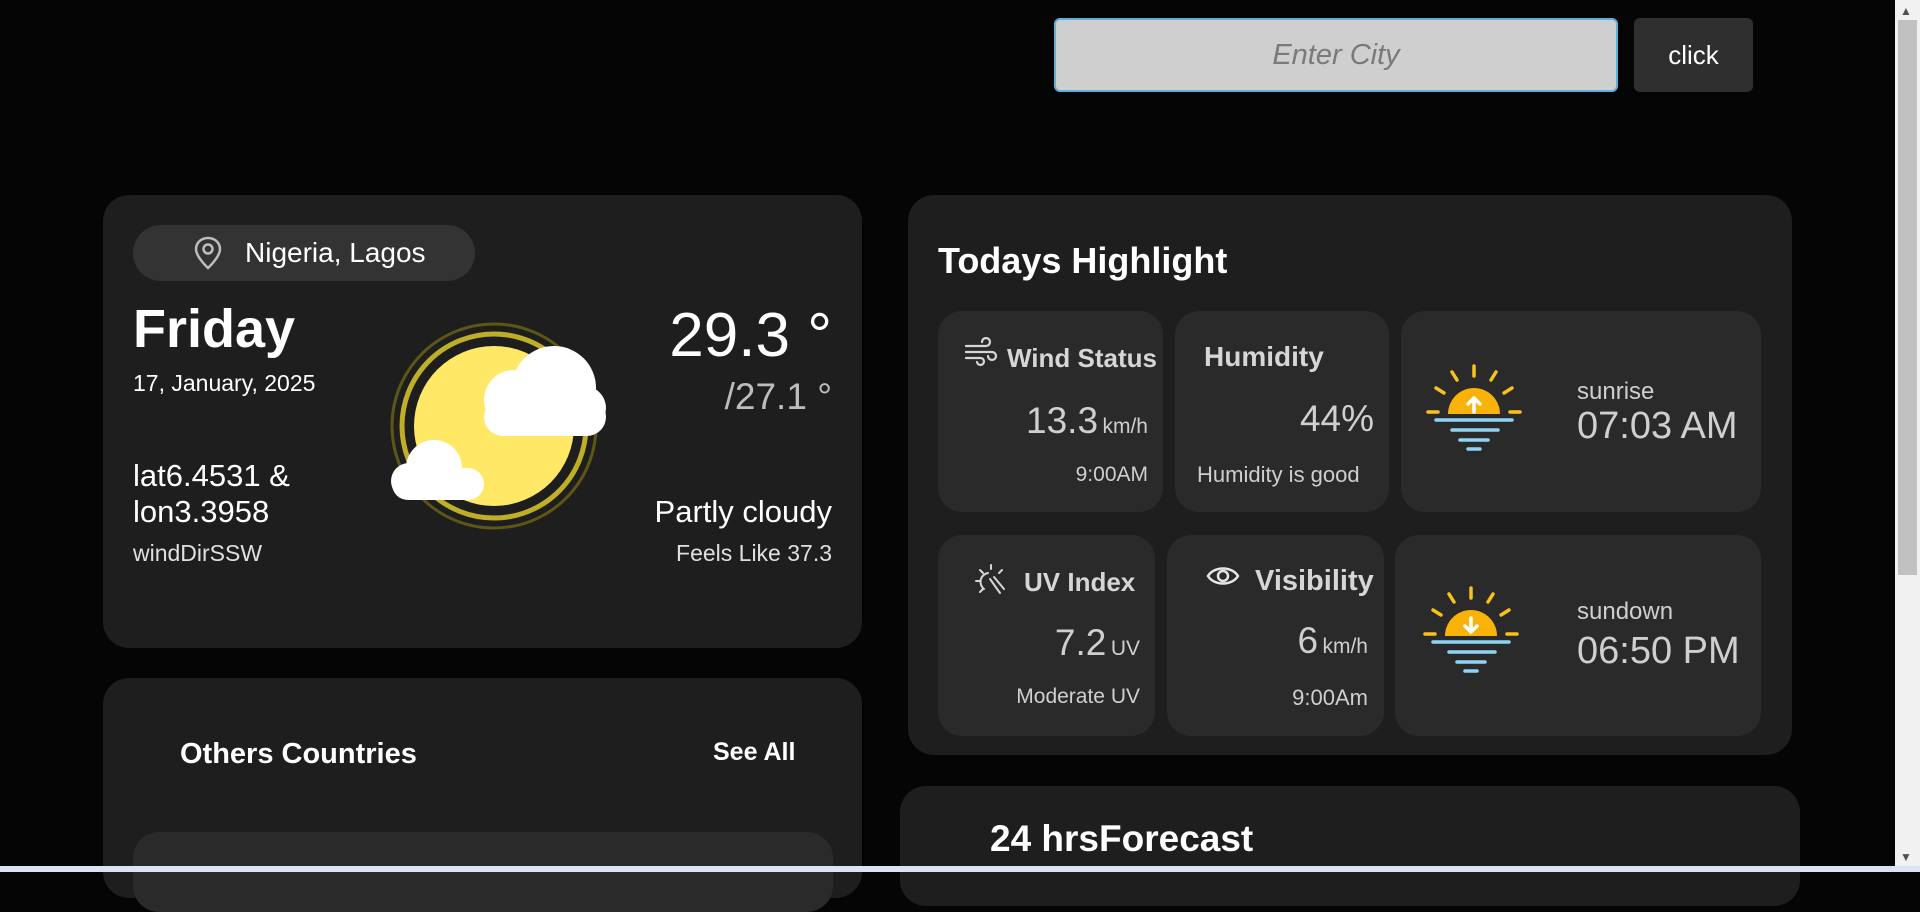  I want to click on wind-value: 13.3 km/h, so click(1087, 421).